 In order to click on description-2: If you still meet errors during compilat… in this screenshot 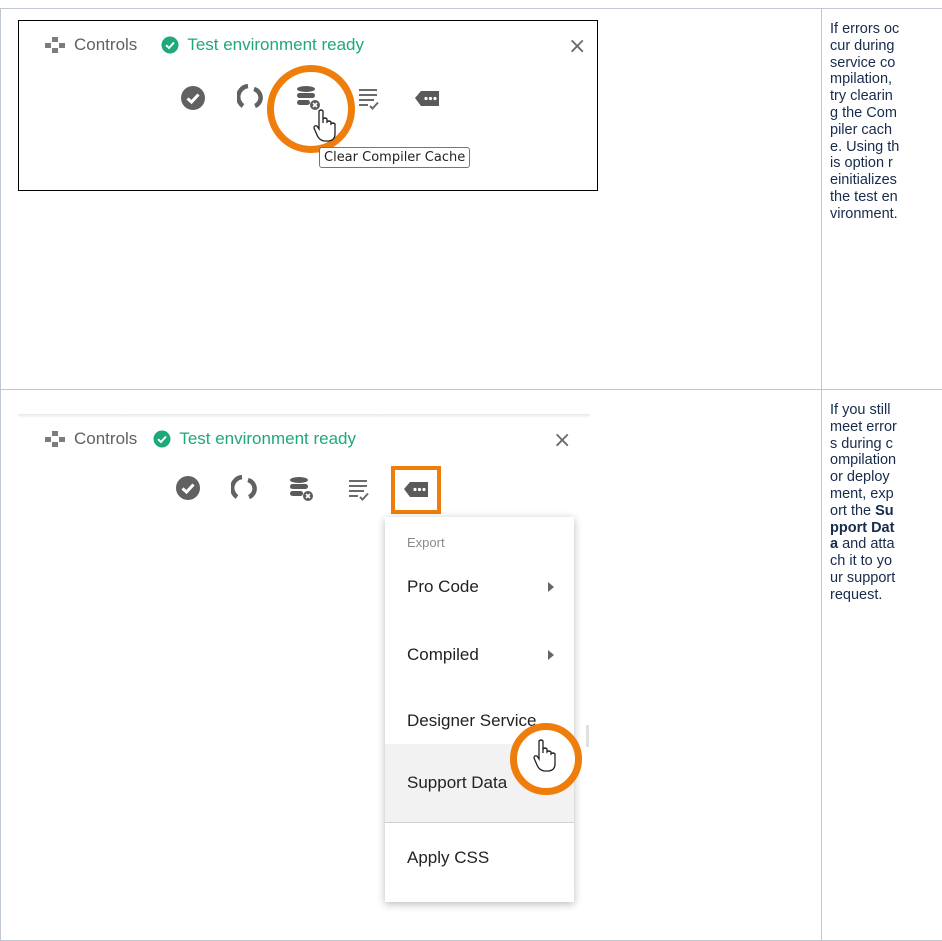, I will do `click(865, 503)`.